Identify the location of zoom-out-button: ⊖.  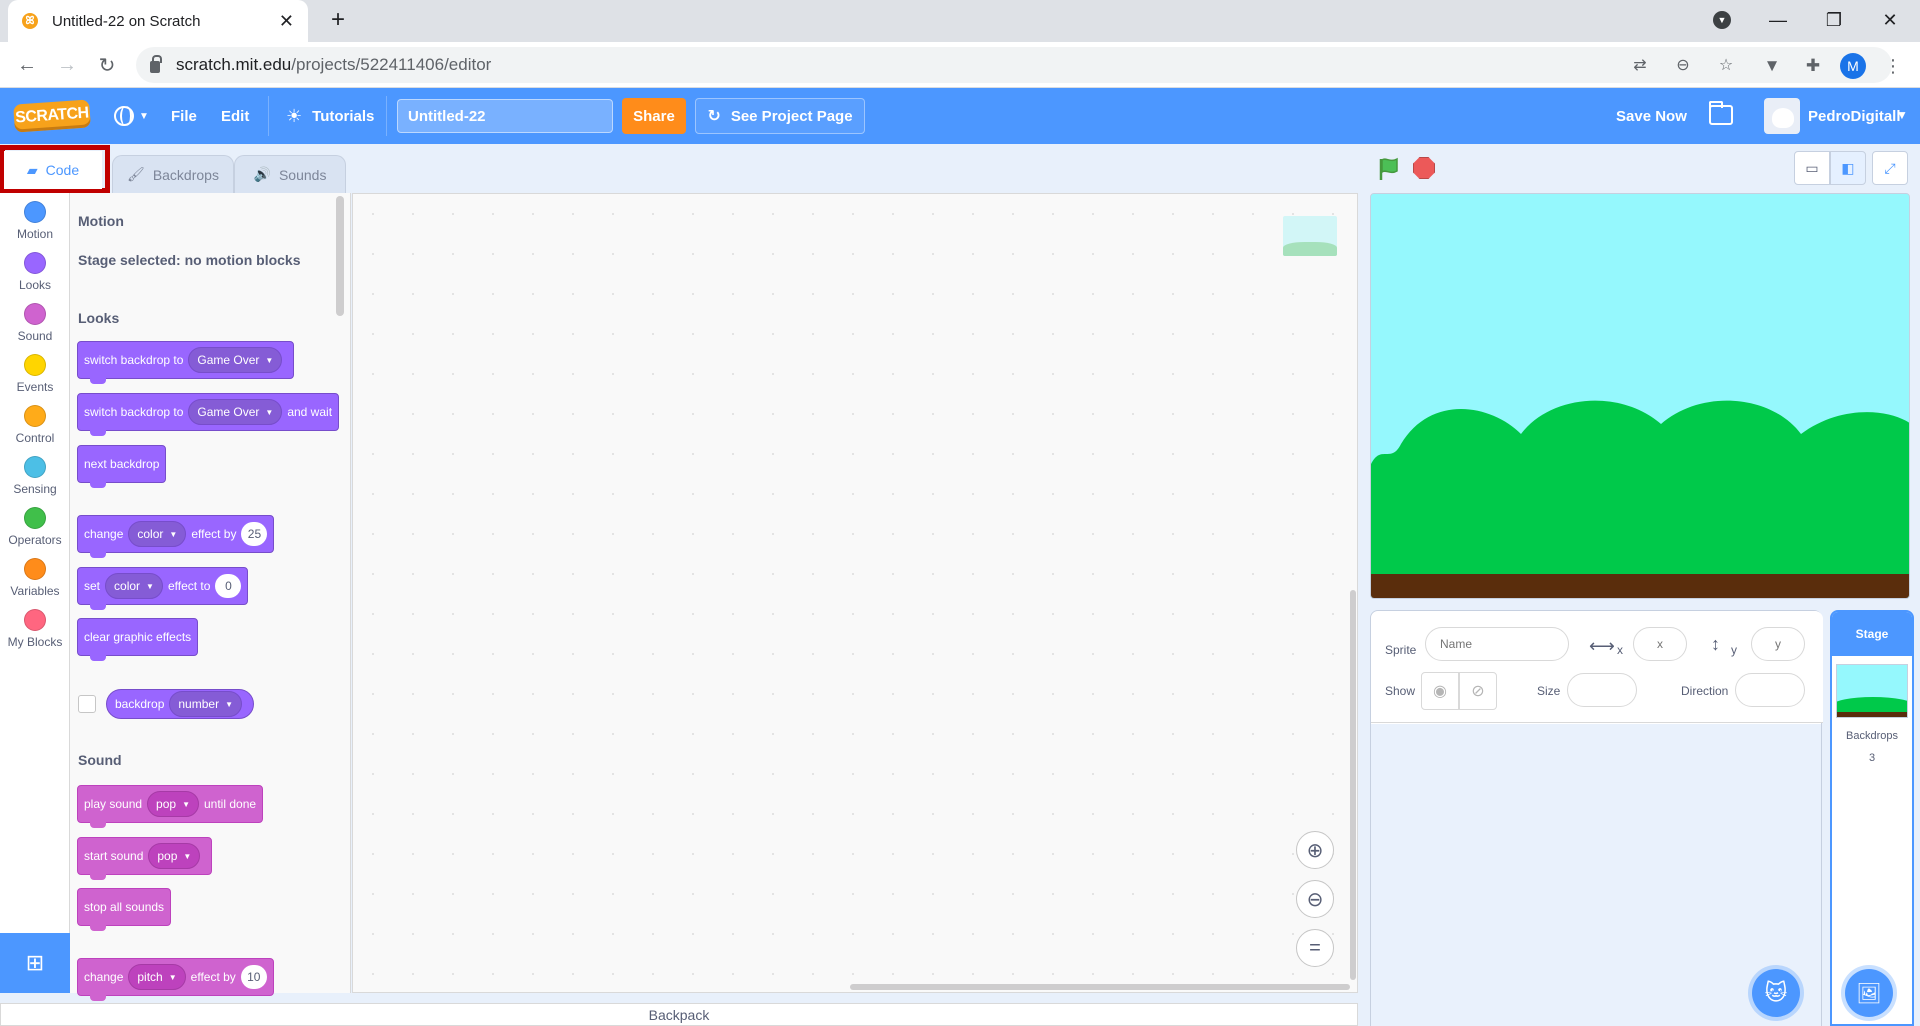
(1315, 899).